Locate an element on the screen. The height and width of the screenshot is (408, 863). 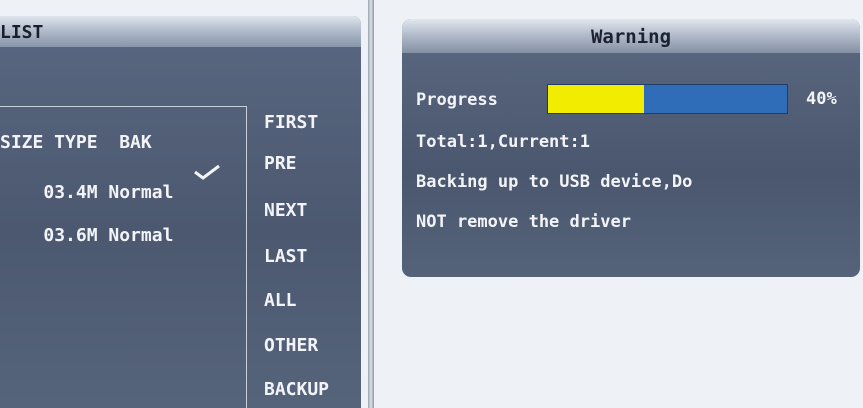
nav-menu: FIRST PRE NEXT LAST ALL OTHER BACKUP is located at coordinates (305, 253).